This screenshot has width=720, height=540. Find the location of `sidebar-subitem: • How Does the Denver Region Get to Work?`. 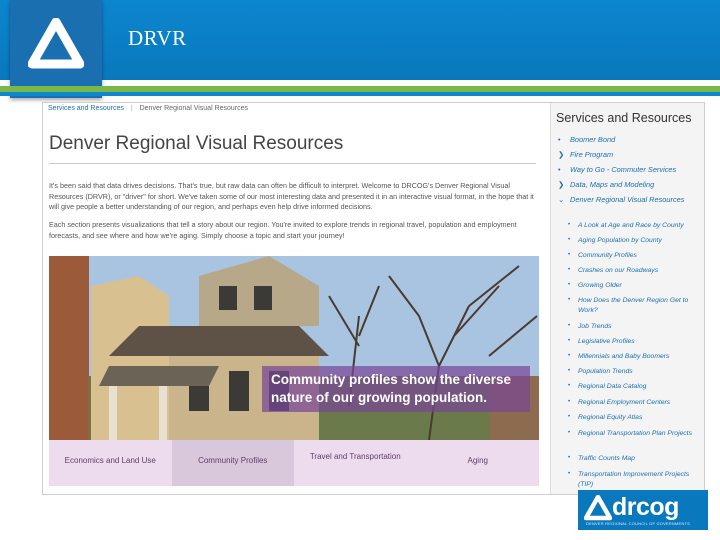

sidebar-subitem: • How Does the Denver Region Get to Work? is located at coordinates (622, 305).